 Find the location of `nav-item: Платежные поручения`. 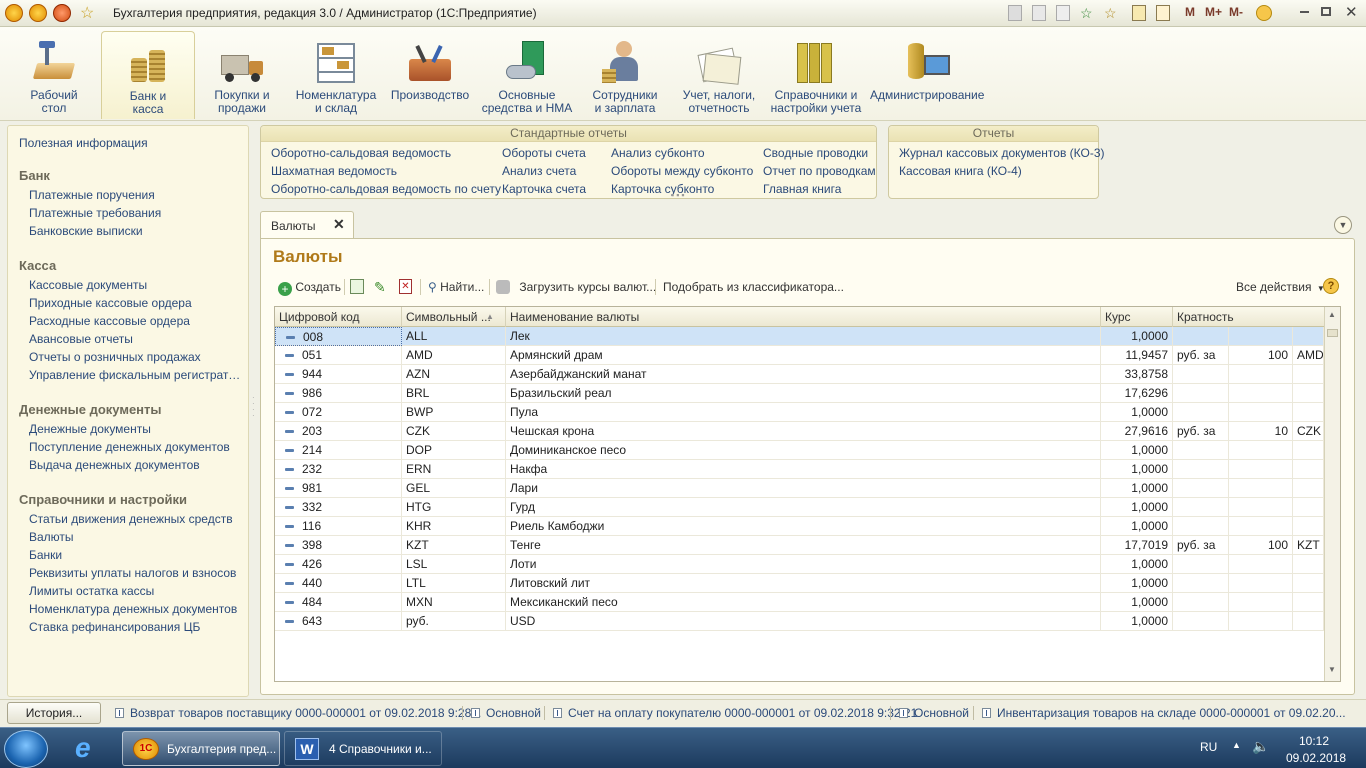

nav-item: Платежные поручения is located at coordinates (131, 195).